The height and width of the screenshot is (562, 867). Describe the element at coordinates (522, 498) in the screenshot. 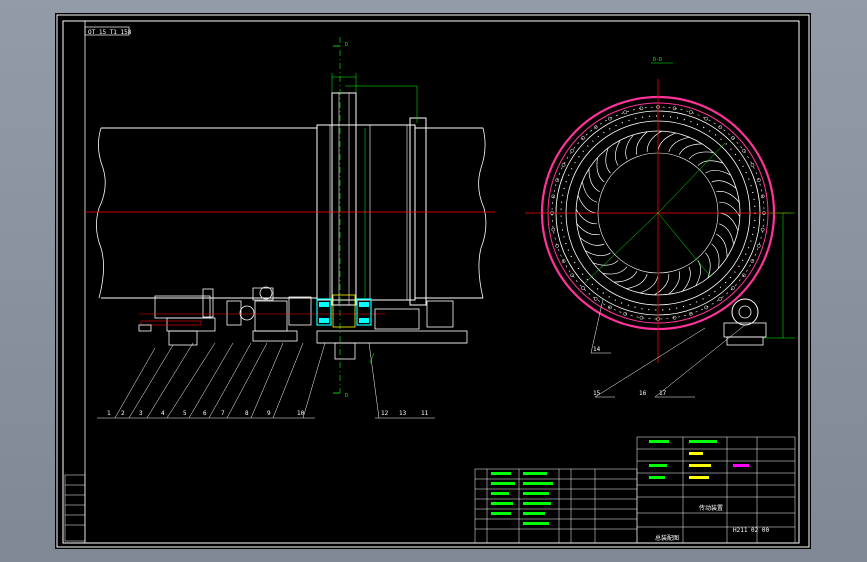

I see `parts-list-fills` at that location.